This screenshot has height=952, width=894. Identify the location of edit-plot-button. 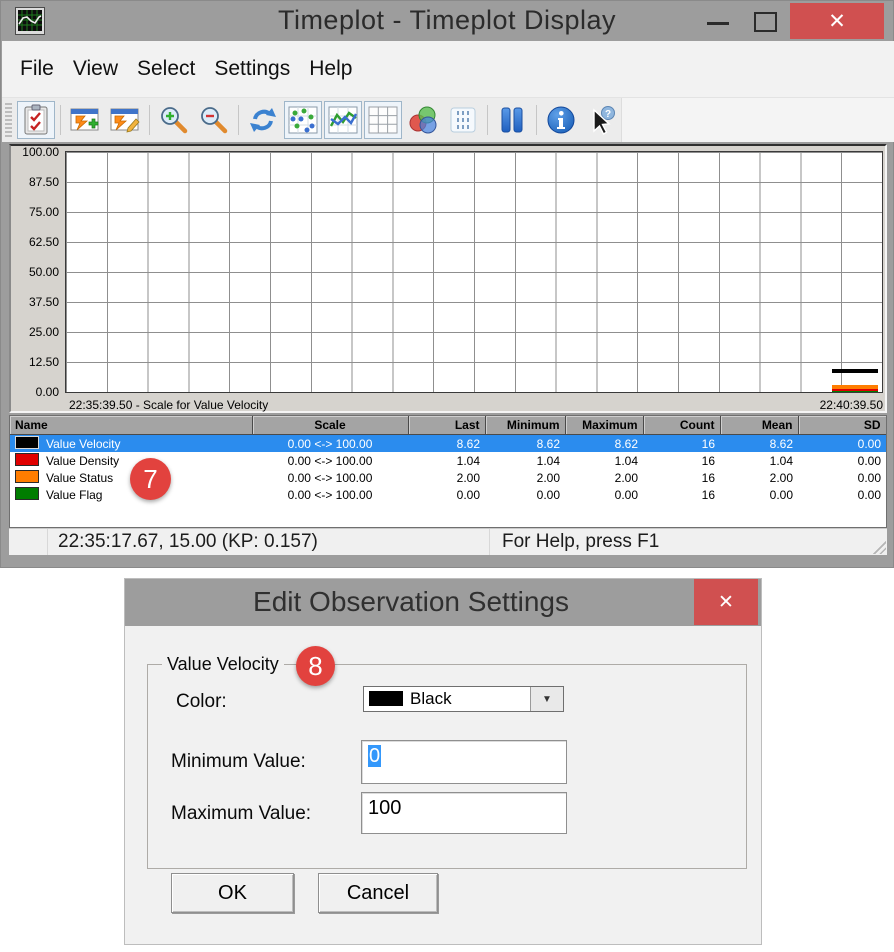
(125, 120).